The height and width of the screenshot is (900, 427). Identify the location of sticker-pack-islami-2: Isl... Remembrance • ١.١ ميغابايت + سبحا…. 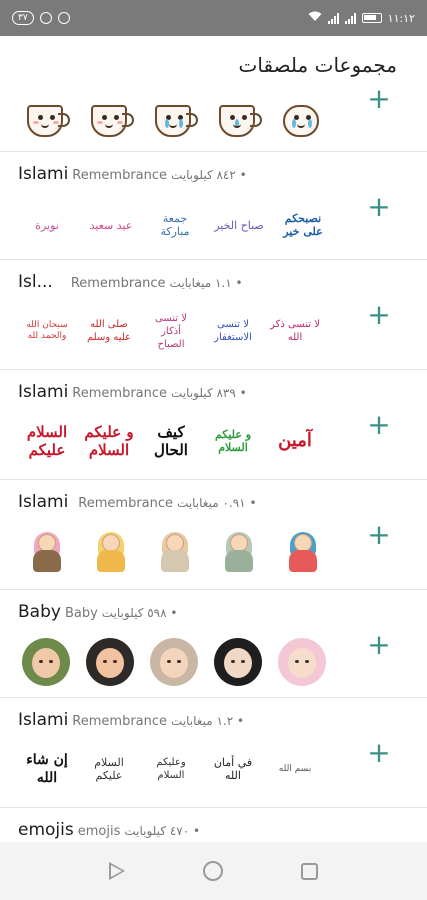
(213, 315).